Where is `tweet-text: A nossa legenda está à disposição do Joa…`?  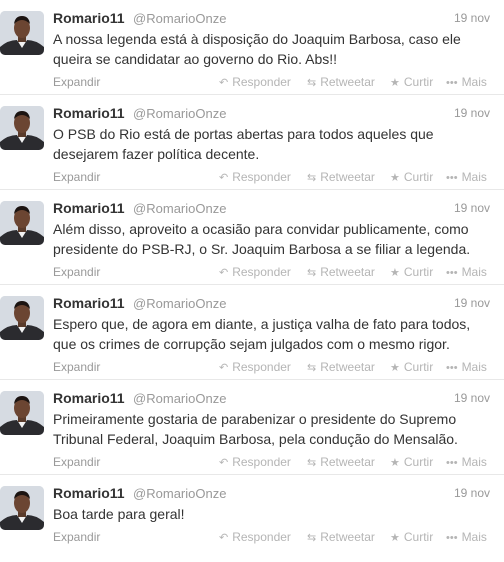
tweet-text: A nossa legenda está à disposição do Joa… is located at coordinates (257, 49).